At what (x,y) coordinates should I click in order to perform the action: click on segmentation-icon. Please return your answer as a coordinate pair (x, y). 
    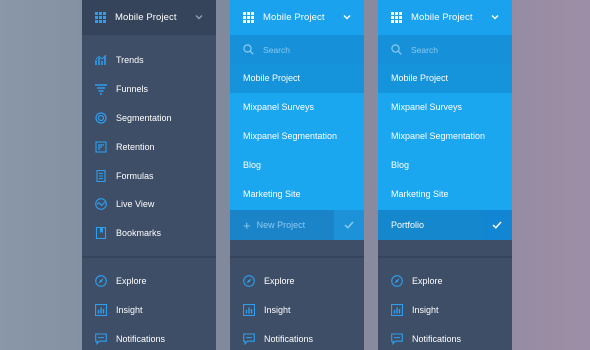
    Looking at the image, I should click on (101, 118).